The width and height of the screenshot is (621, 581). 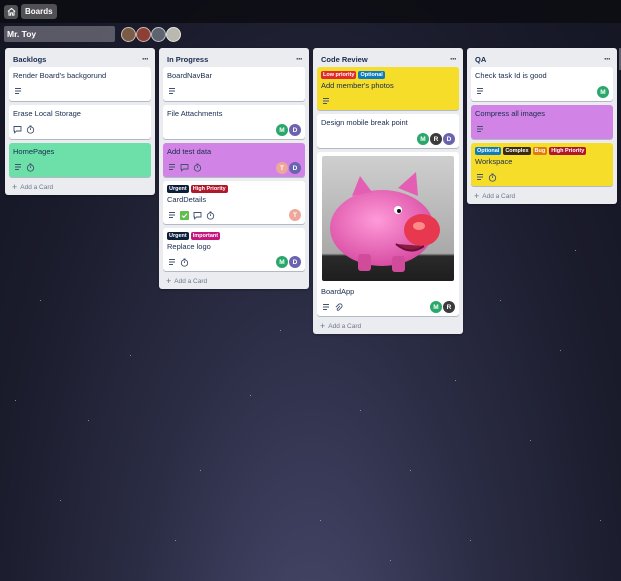 I want to click on card: Compress all images, so click(x=542, y=122).